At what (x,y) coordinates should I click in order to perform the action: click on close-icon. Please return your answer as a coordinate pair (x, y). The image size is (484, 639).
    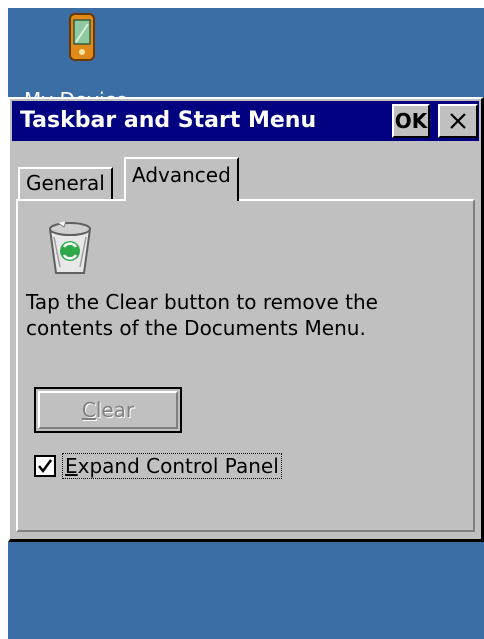
    Looking at the image, I should click on (458, 121).